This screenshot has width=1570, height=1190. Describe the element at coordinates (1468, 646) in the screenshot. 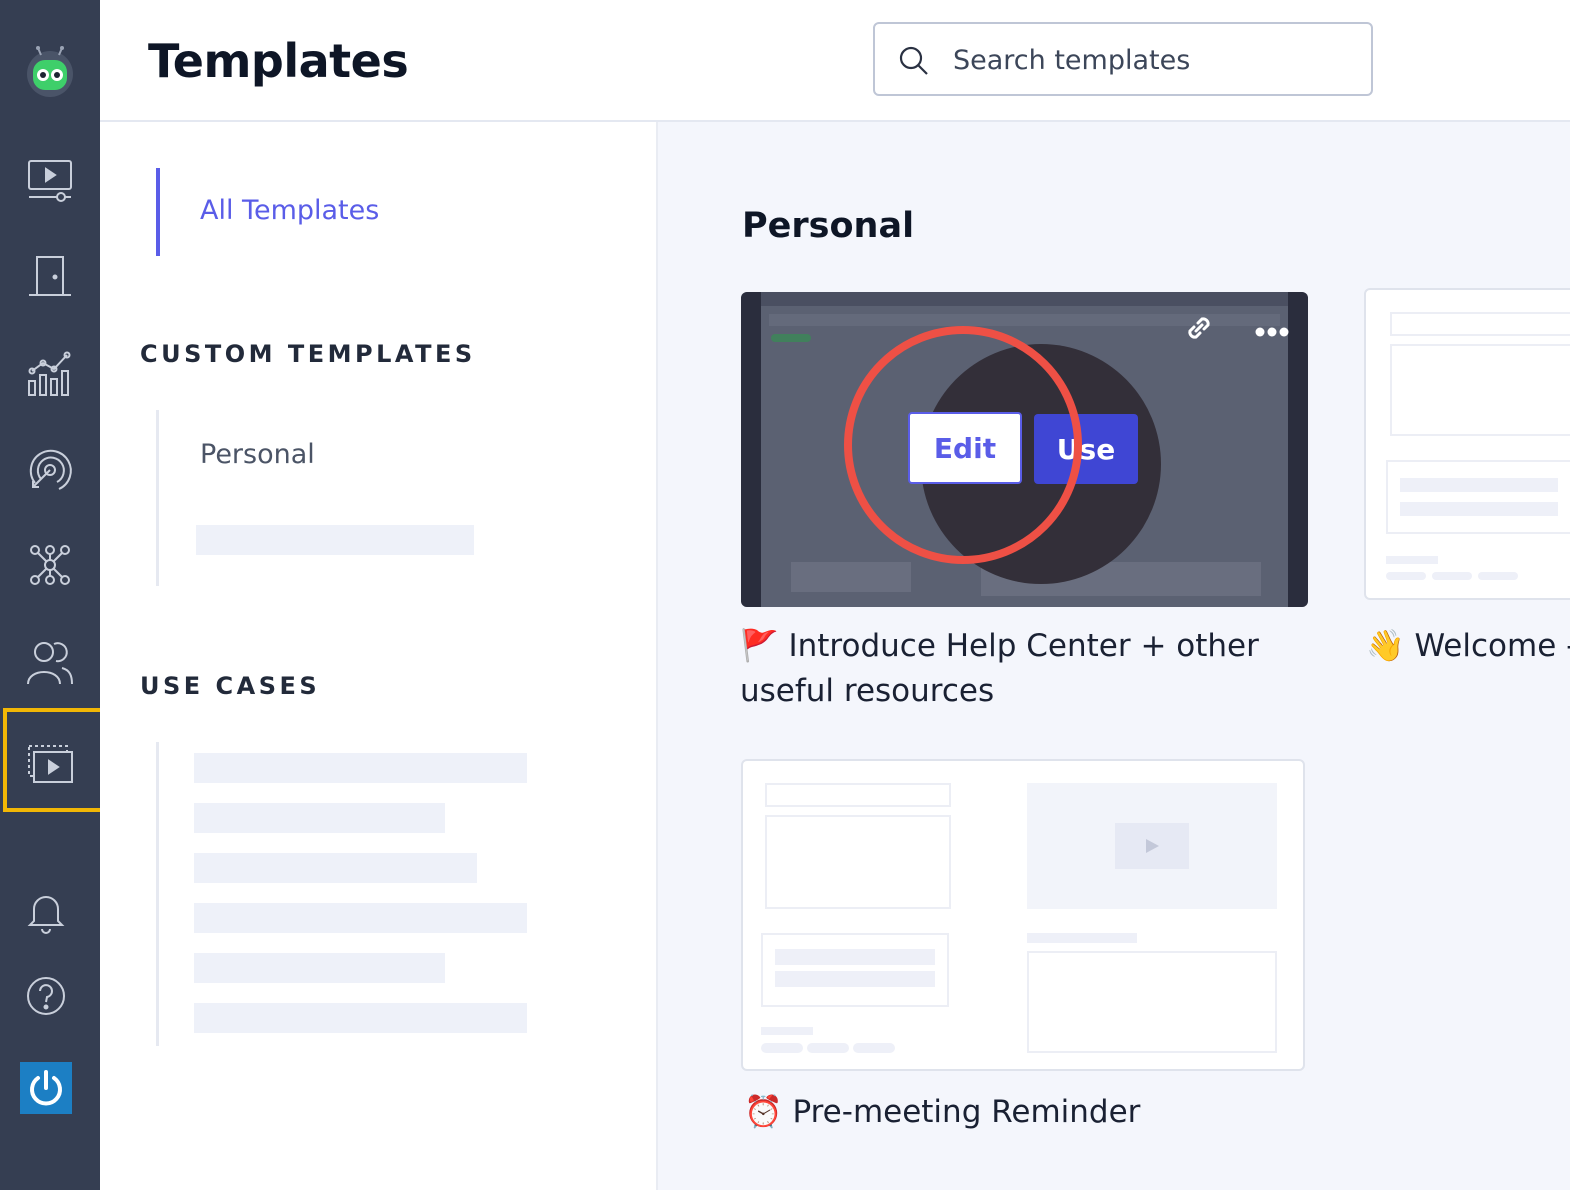

I see `template-title: 👋 Welcome --` at that location.